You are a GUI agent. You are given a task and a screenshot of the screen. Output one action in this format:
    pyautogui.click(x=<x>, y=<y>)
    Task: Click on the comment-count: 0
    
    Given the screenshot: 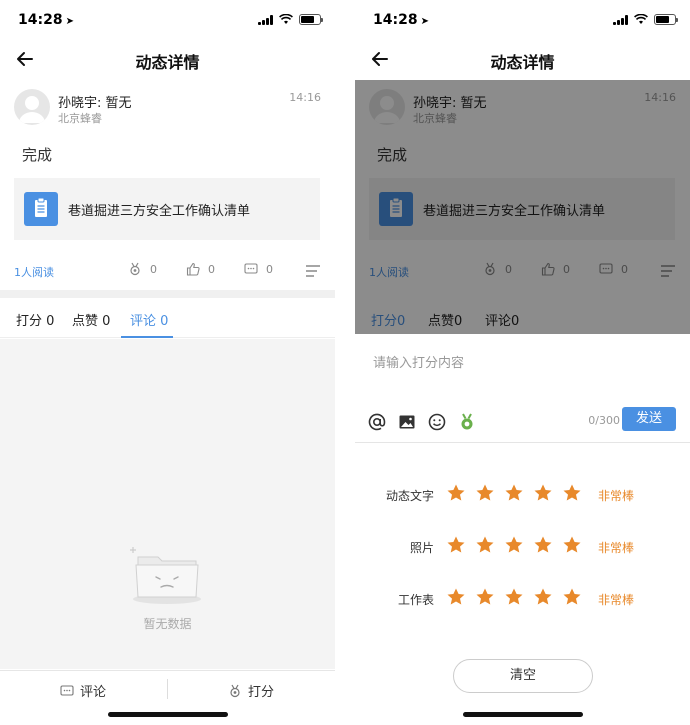 What is the action you would take?
    pyautogui.click(x=269, y=269)
    